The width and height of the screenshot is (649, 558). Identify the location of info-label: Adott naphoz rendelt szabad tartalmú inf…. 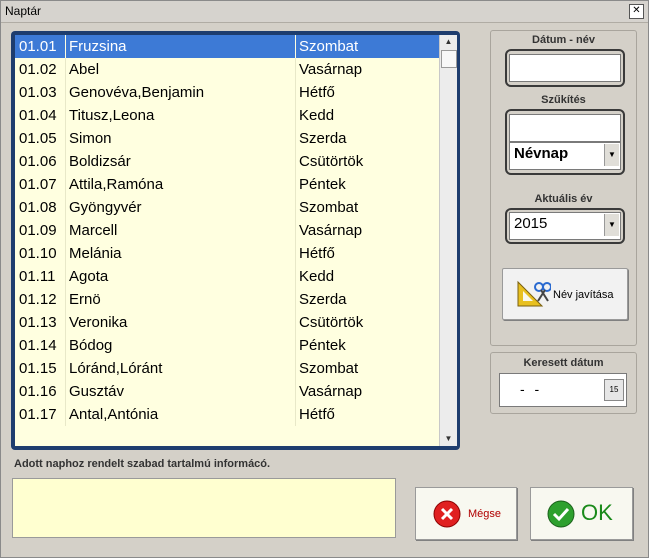
(142, 464).